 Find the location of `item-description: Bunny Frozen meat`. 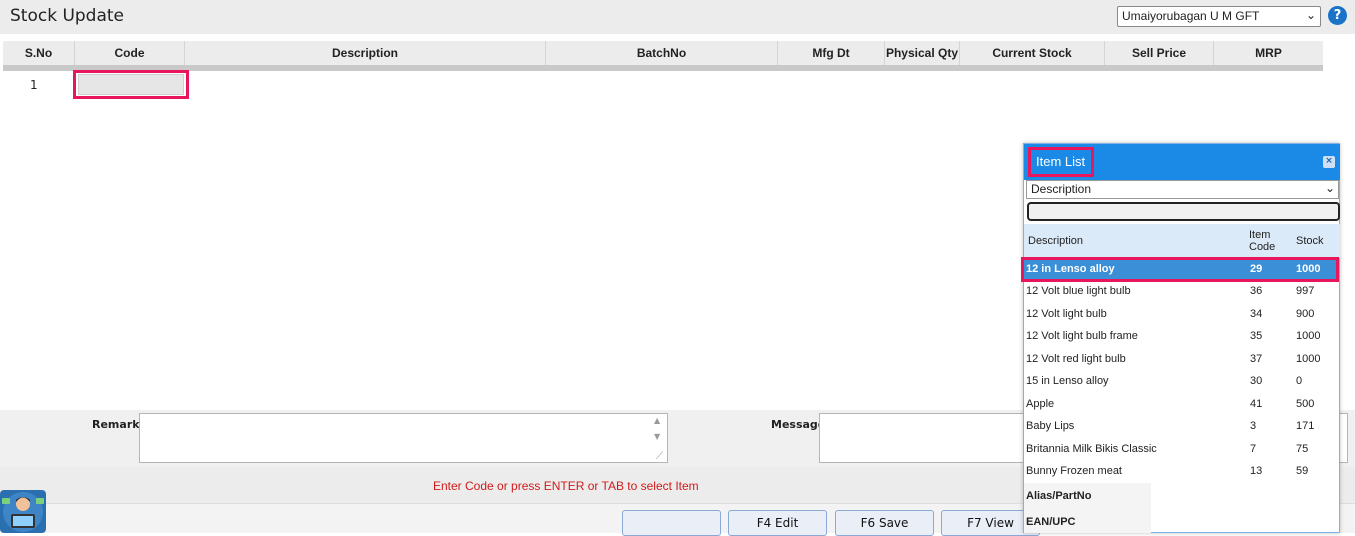

item-description: Bunny Frozen meat is located at coordinates (1074, 471).